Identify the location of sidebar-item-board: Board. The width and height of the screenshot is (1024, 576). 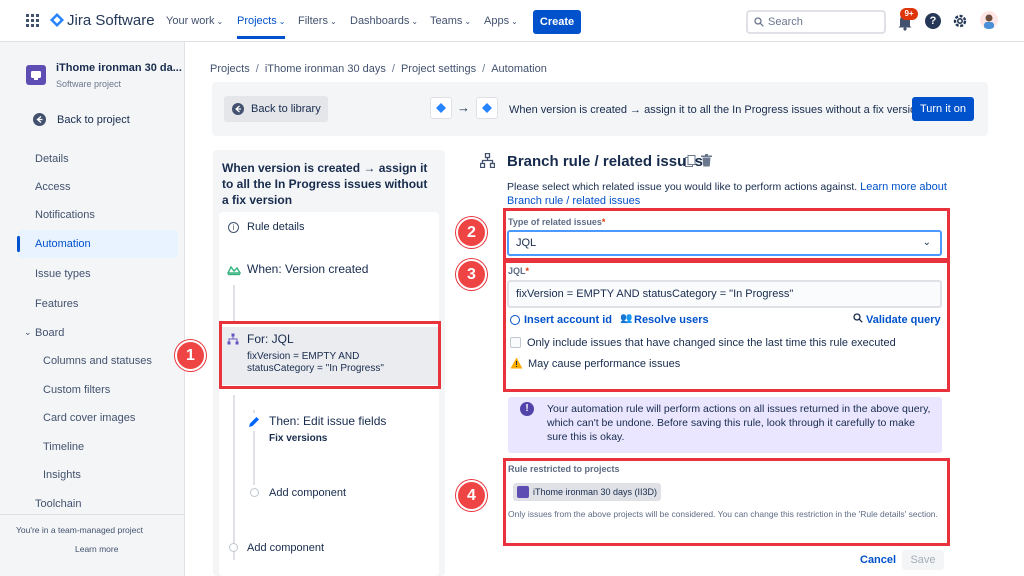
(49, 333).